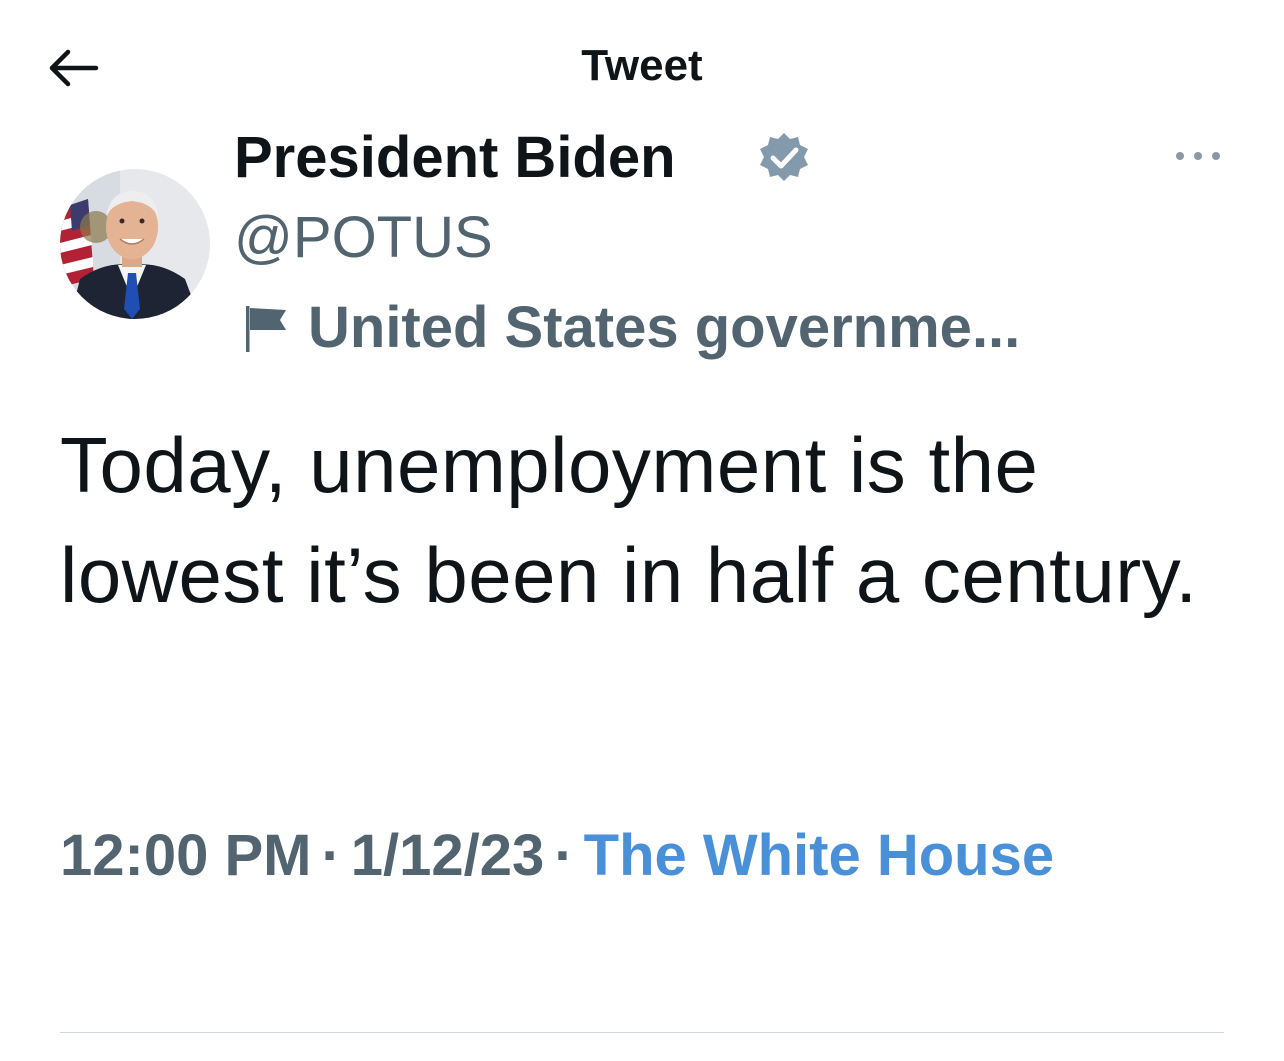  I want to click on avatar, so click(135, 244).